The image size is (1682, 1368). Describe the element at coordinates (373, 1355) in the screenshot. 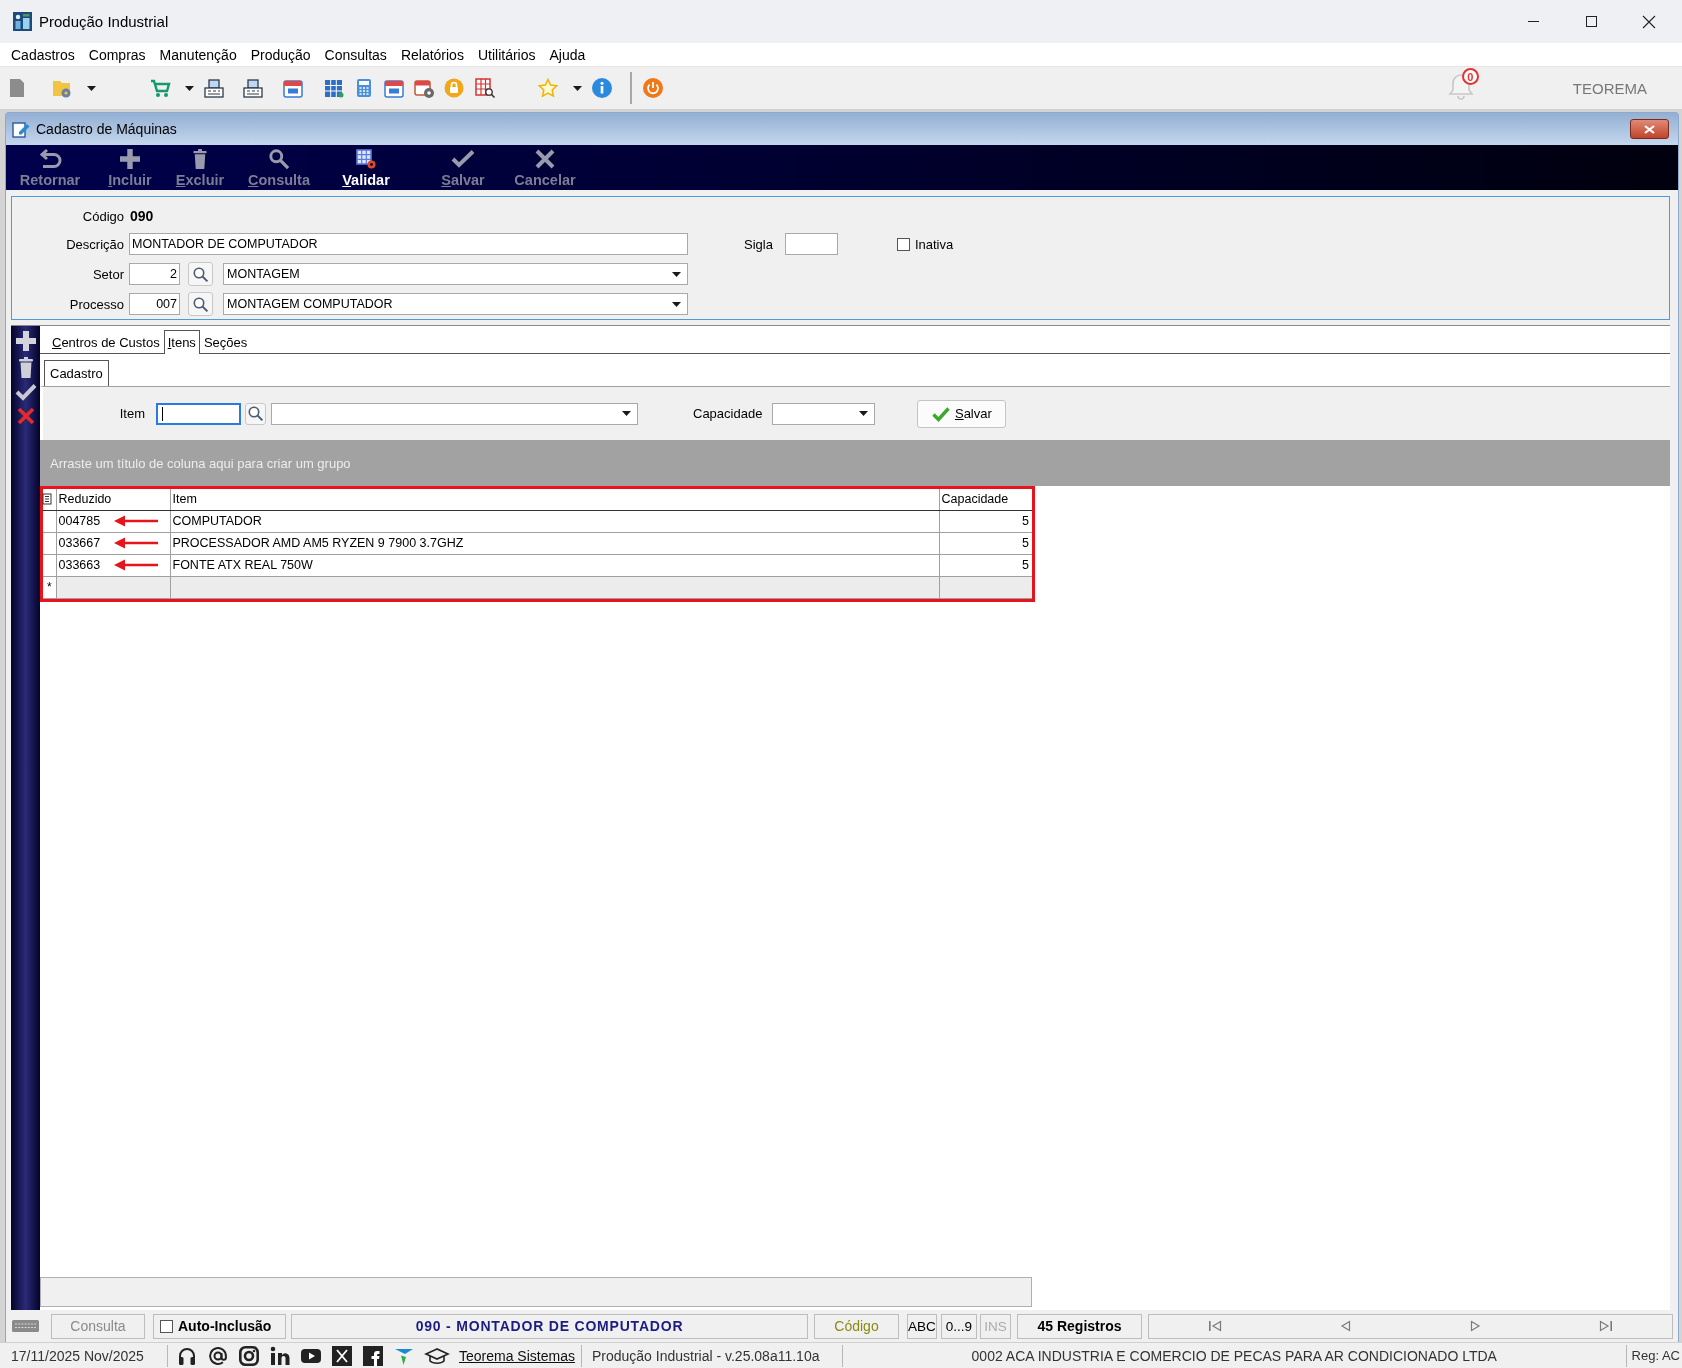

I see `facebook-icon` at that location.